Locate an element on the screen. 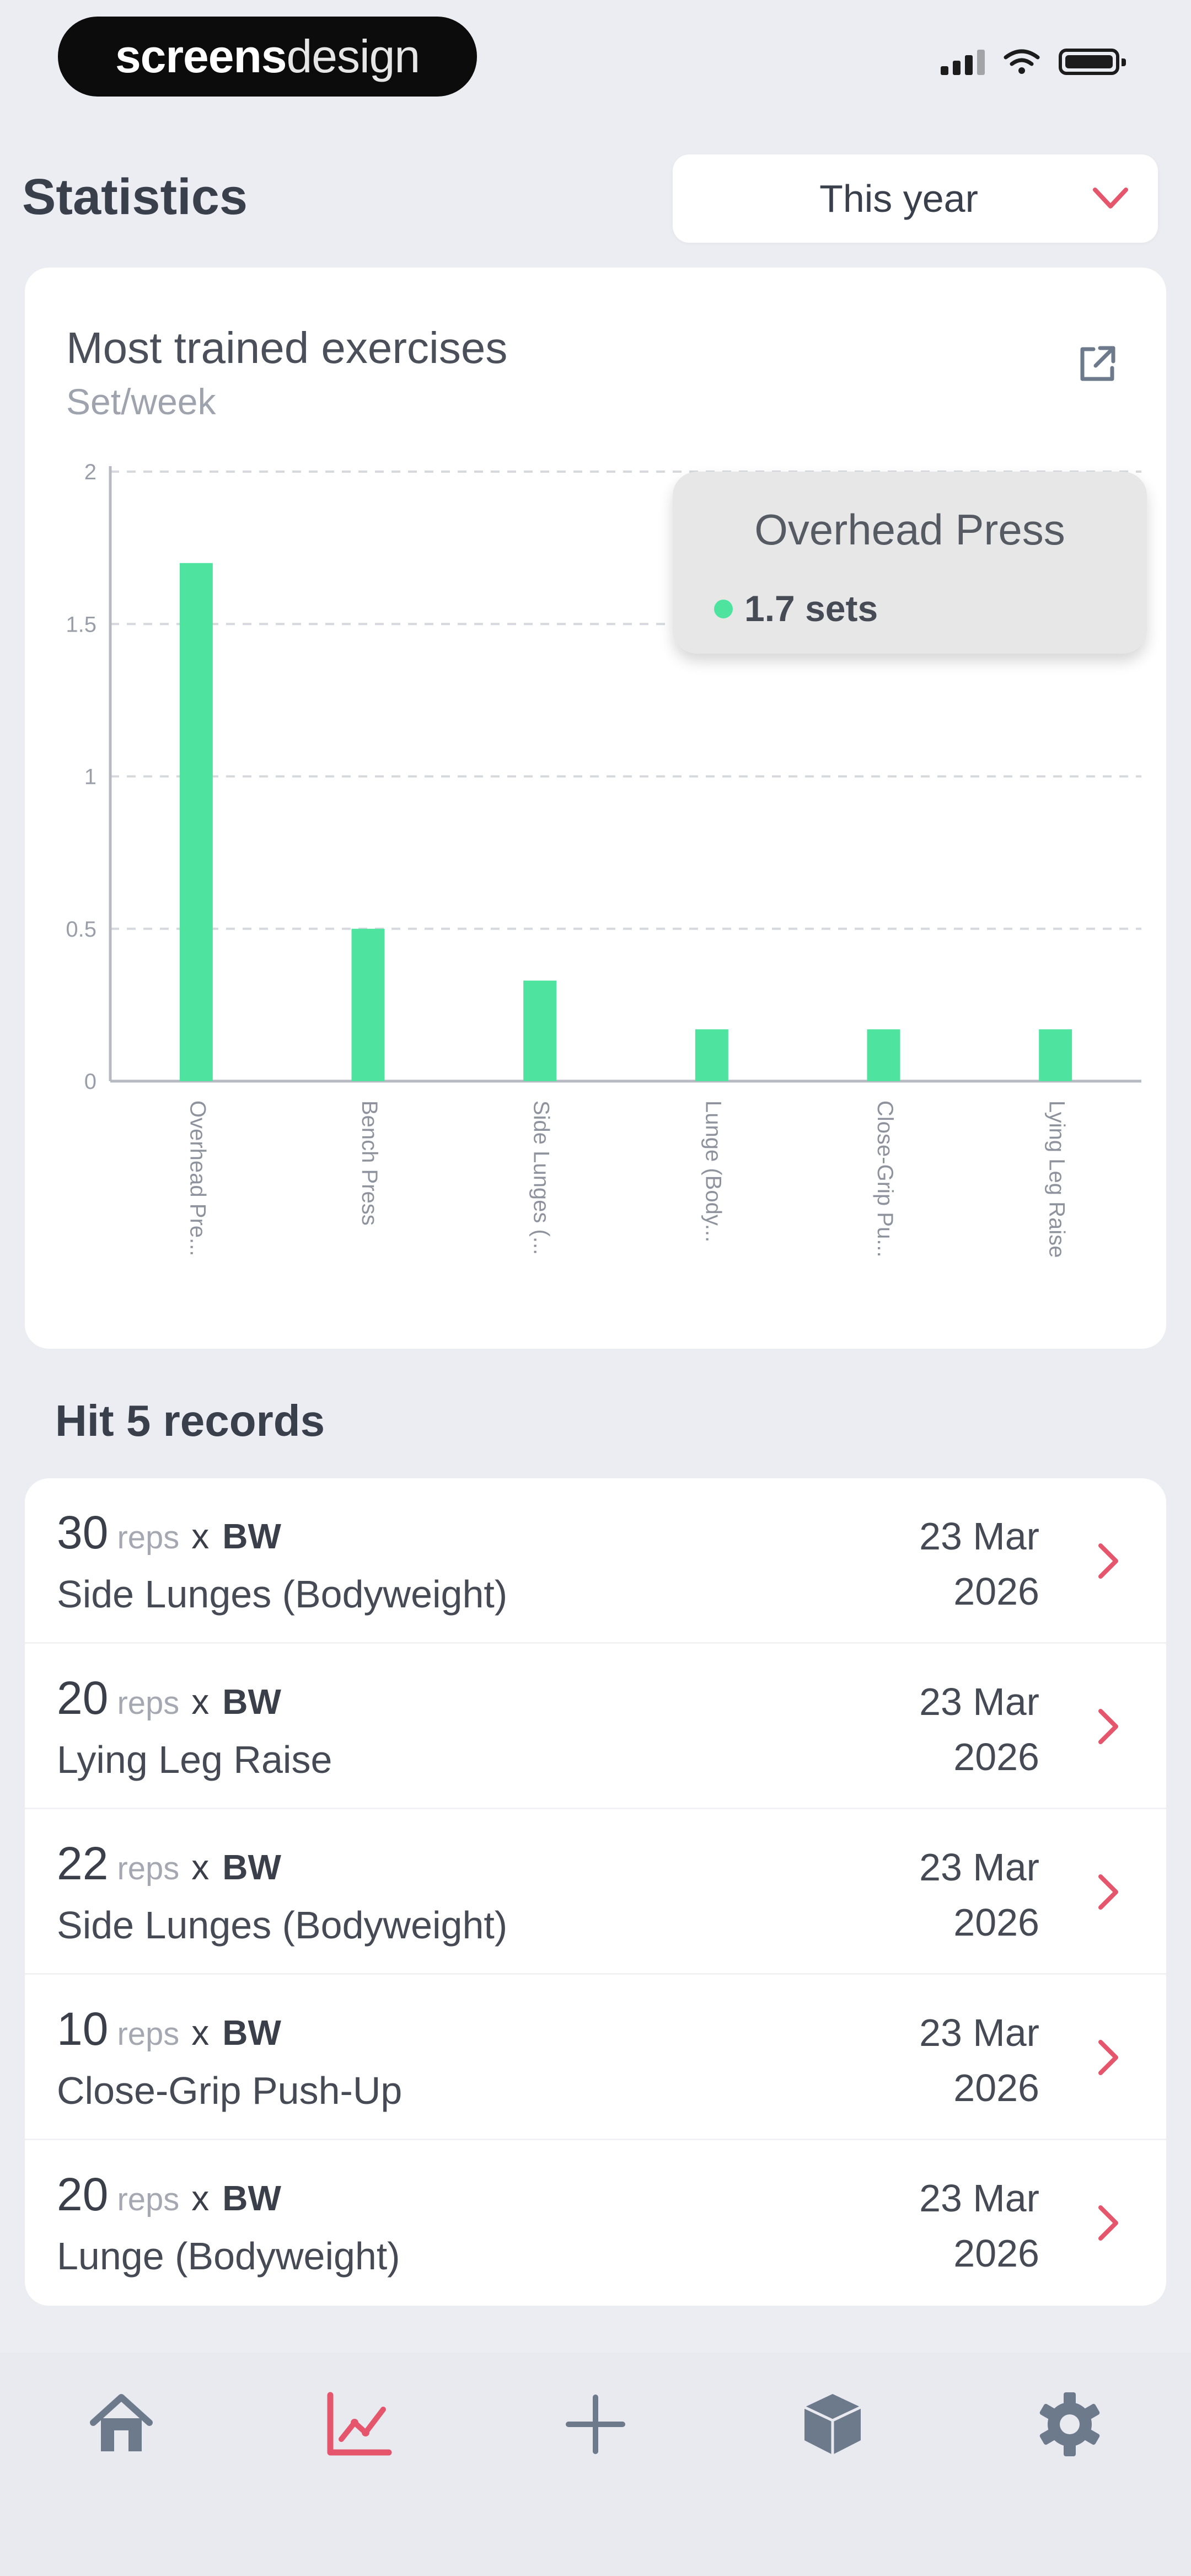  record-exercise: Close-Grip Push-Up is located at coordinates (230, 2090).